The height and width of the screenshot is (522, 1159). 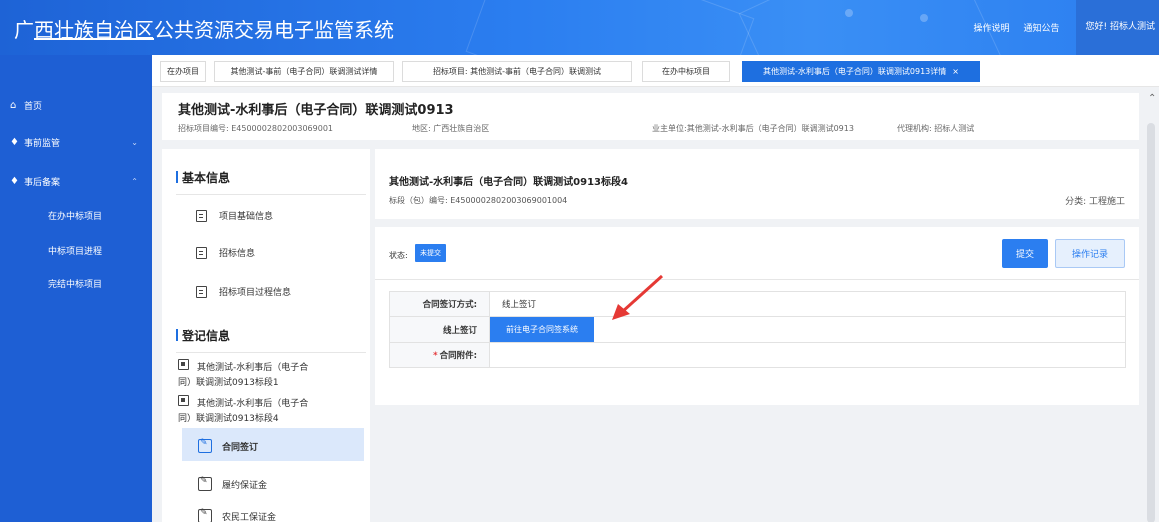 I want to click on sidebar-sub-item: 在办中标项目, so click(x=76, y=215).